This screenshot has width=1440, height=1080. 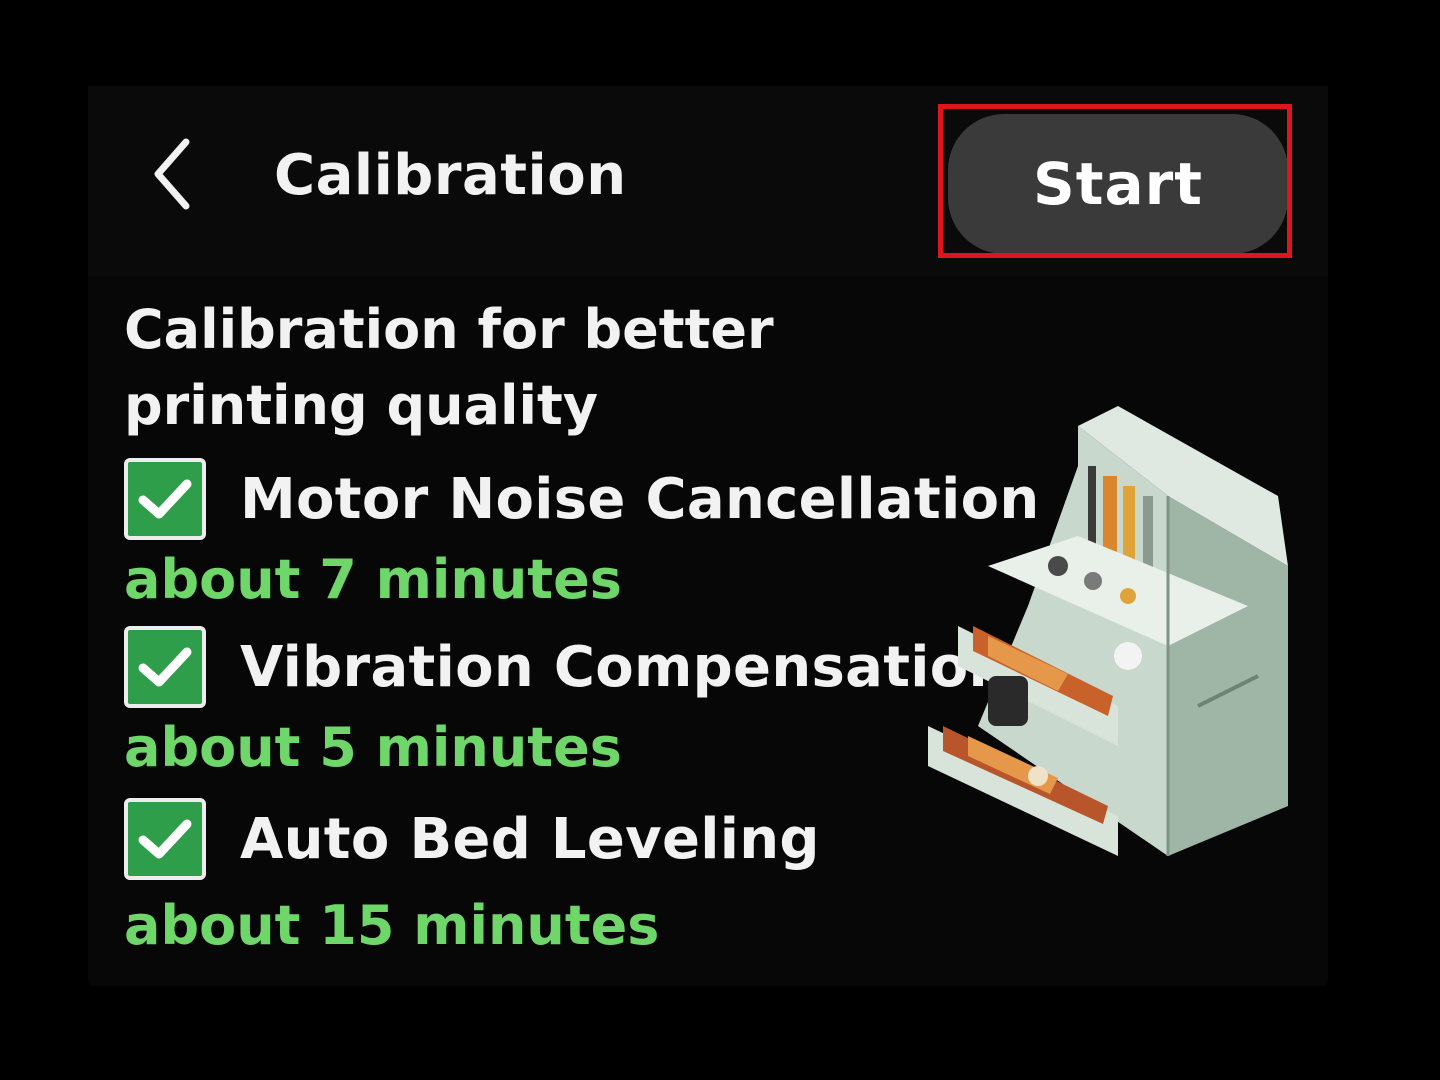 I want to click on start-button-highlight, so click(x=1115, y=181).